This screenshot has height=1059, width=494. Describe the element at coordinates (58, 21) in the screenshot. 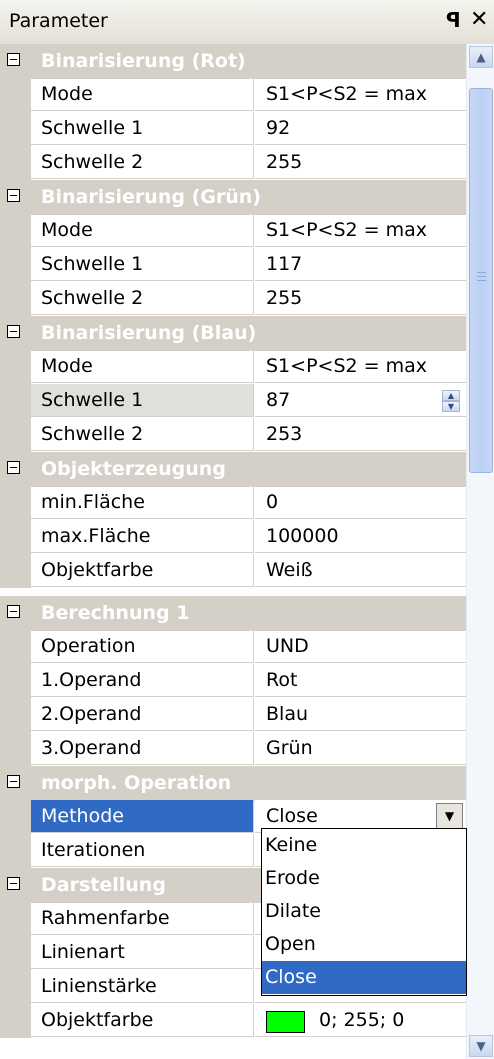

I see `panel-title: Parameter` at that location.